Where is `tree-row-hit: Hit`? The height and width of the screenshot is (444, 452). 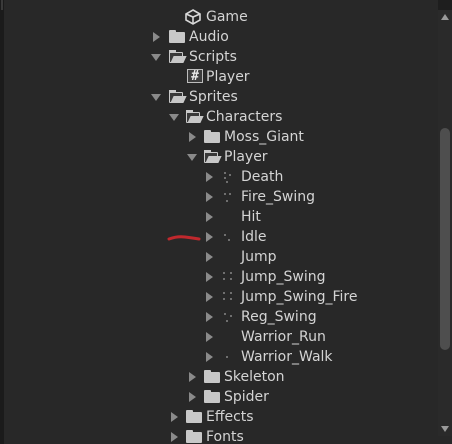
tree-row-hit: Hit is located at coordinates (219, 217).